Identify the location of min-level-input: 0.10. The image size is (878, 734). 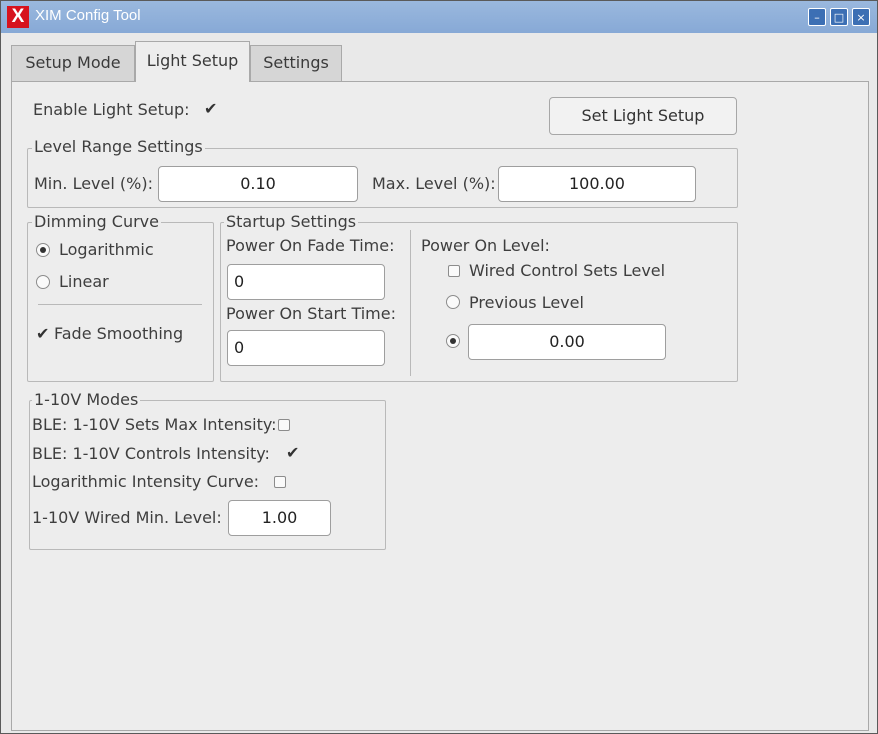
(258, 184).